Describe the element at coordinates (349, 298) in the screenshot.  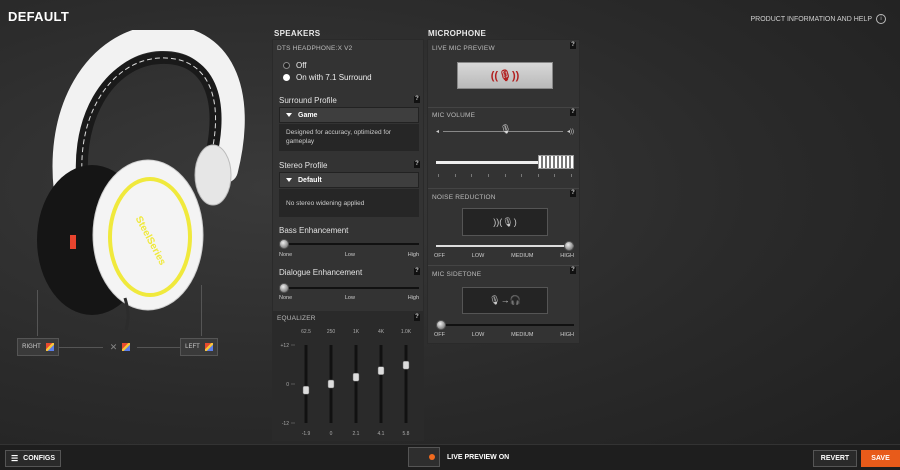
I see `dialogue-scale: None Low High` at that location.